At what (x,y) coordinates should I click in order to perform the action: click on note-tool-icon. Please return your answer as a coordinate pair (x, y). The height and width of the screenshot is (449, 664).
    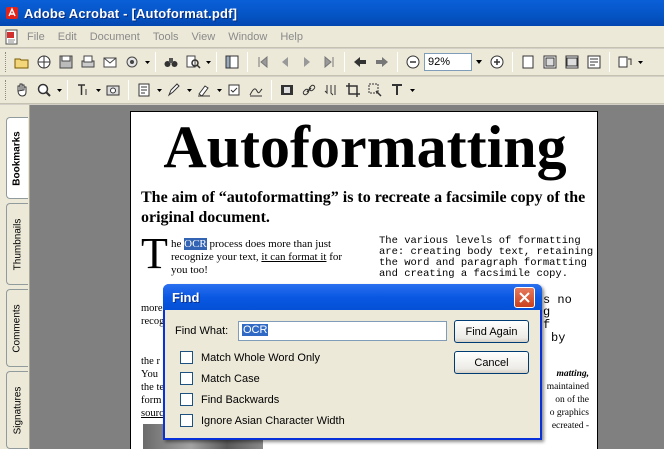
    Looking at the image, I should click on (144, 90).